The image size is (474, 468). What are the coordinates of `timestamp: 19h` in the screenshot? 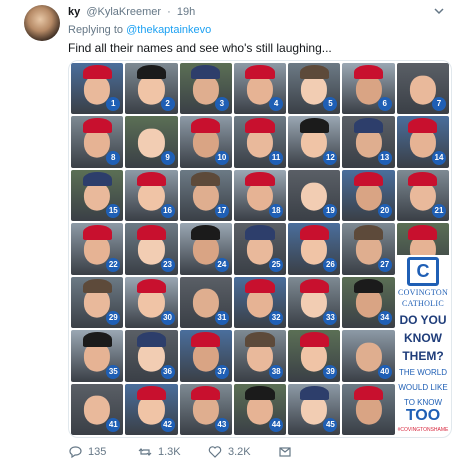 It's located at (186, 12).